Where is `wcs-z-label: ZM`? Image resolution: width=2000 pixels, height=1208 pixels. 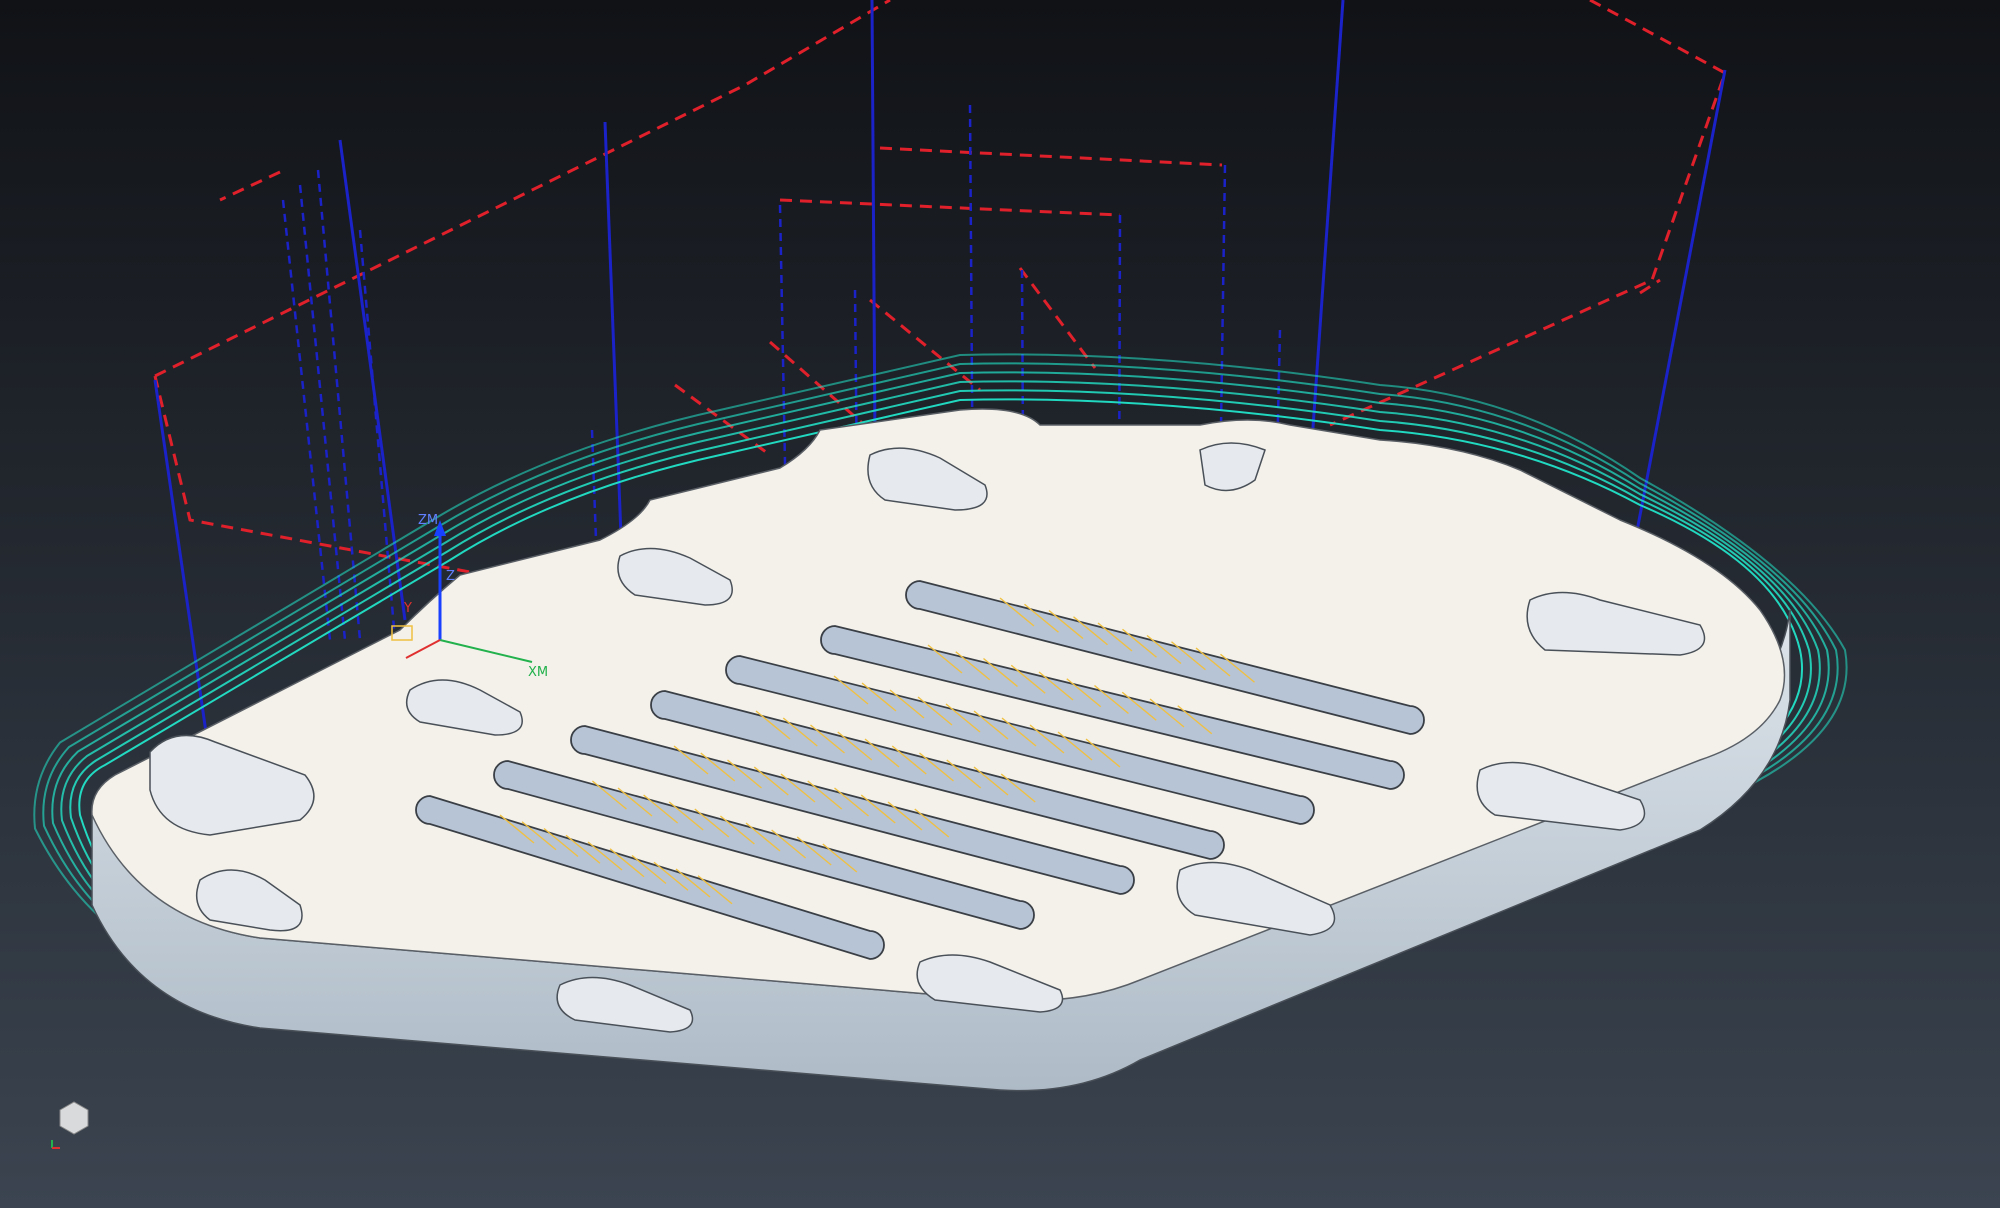 wcs-z-label: ZM is located at coordinates (428, 520).